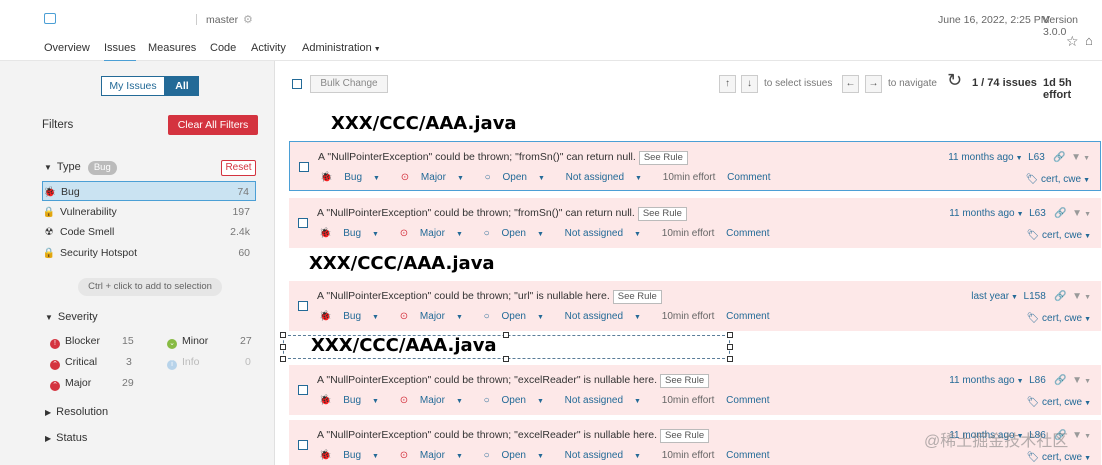  What do you see at coordinates (71, 317) in the screenshot?
I see `severity-facet-header: ▼ Severity` at bounding box center [71, 317].